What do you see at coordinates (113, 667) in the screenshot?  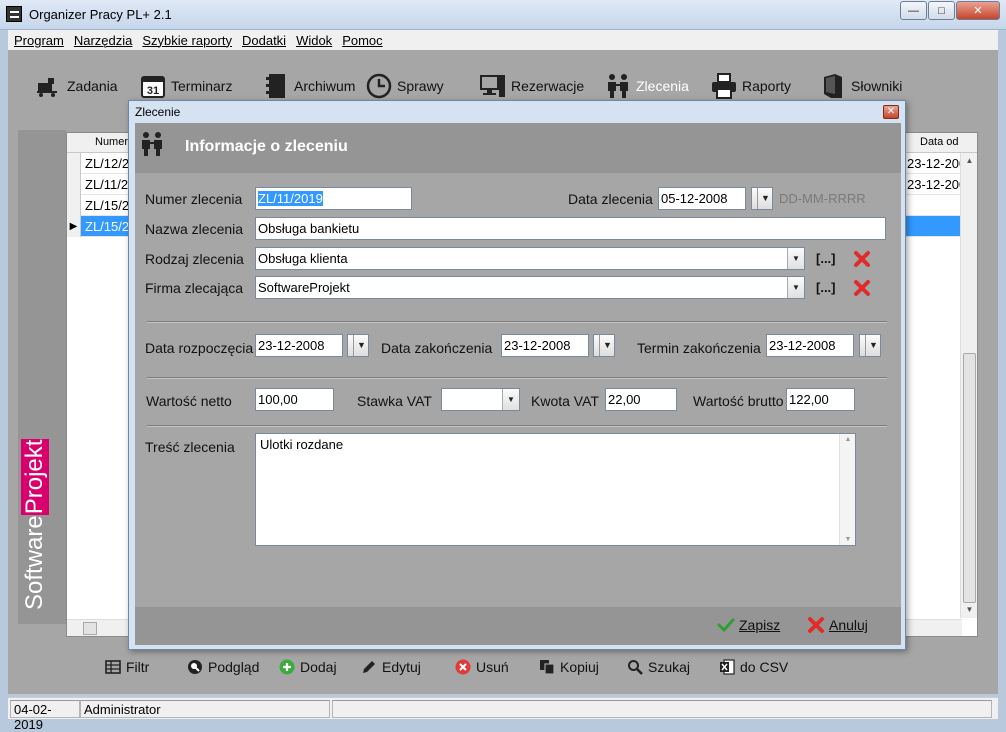 I see `filter-icon` at bounding box center [113, 667].